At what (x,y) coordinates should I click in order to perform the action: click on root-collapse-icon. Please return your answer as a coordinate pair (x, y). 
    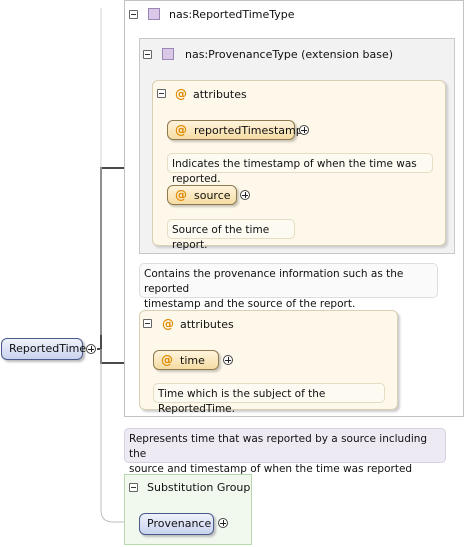
    Looking at the image, I should click on (91, 349).